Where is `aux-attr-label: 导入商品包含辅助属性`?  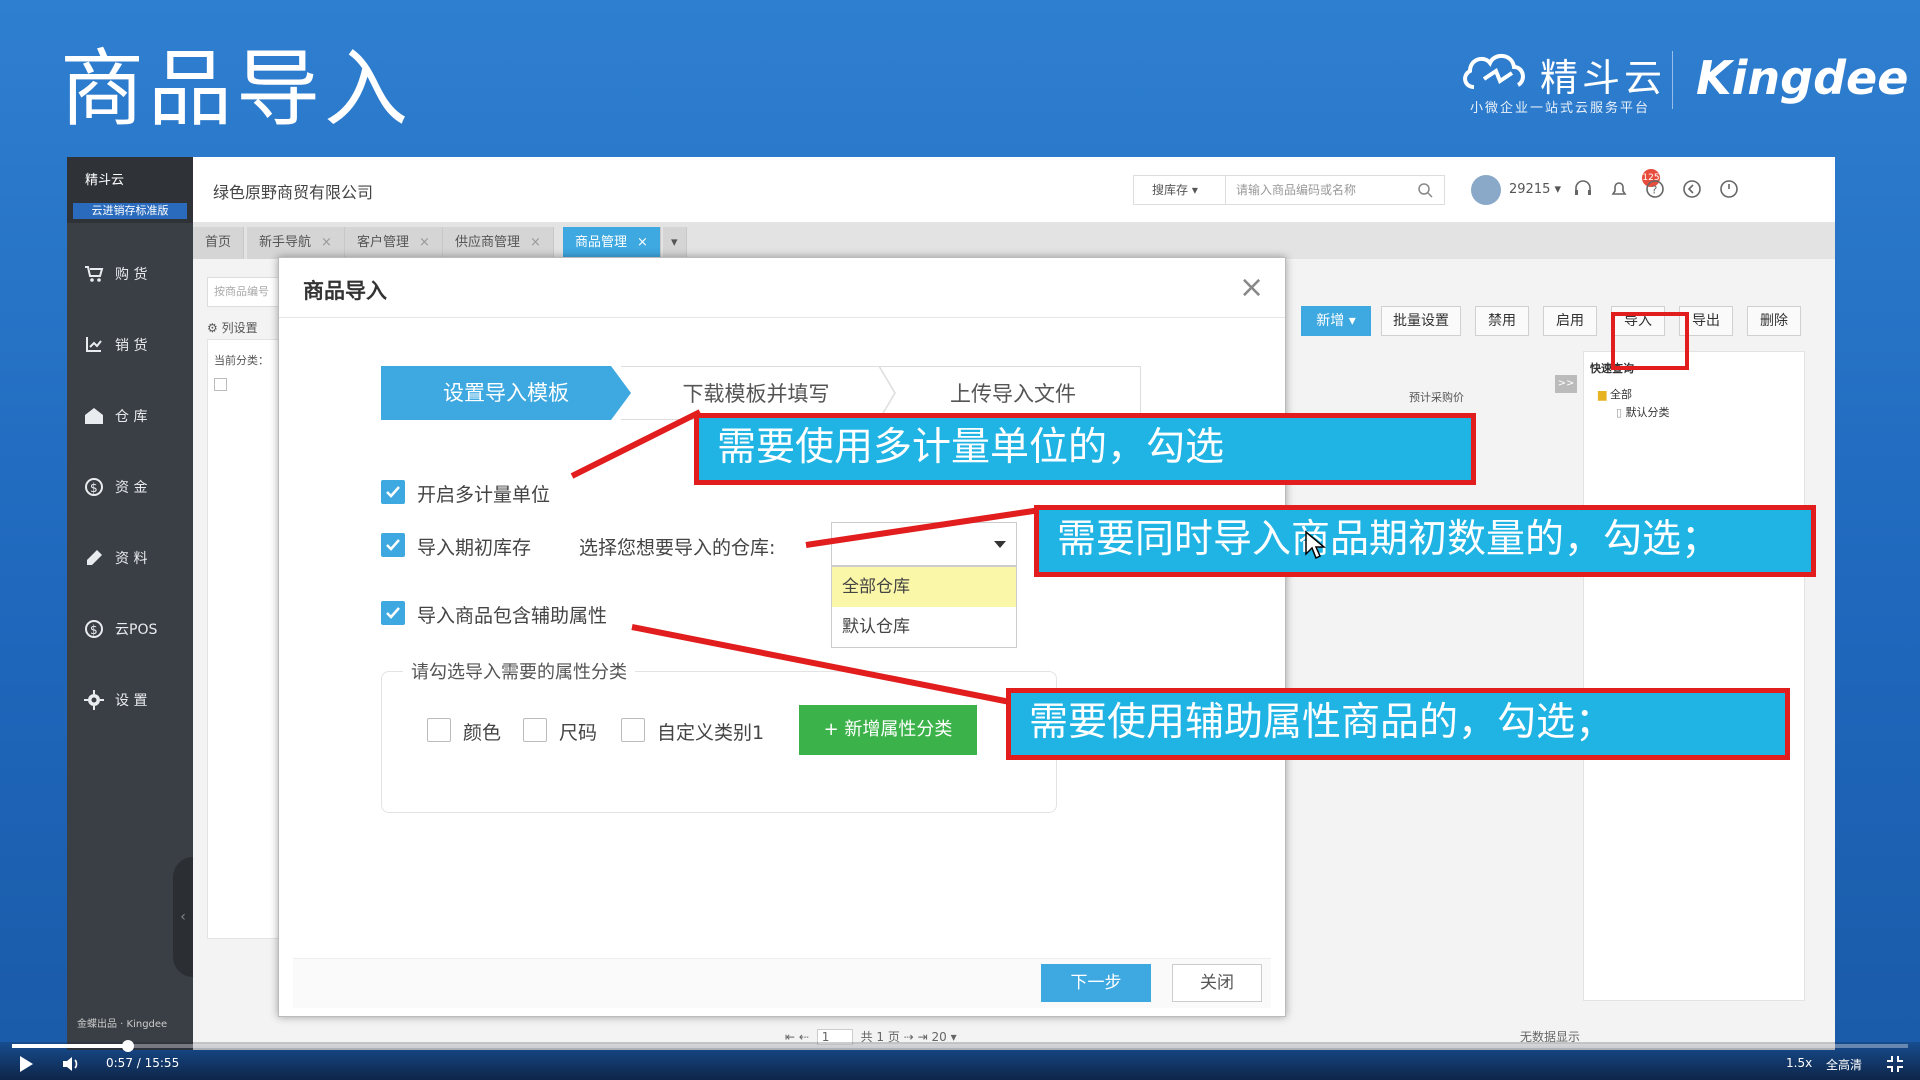 aux-attr-label: 导入商品包含辅助属性 is located at coordinates (512, 616).